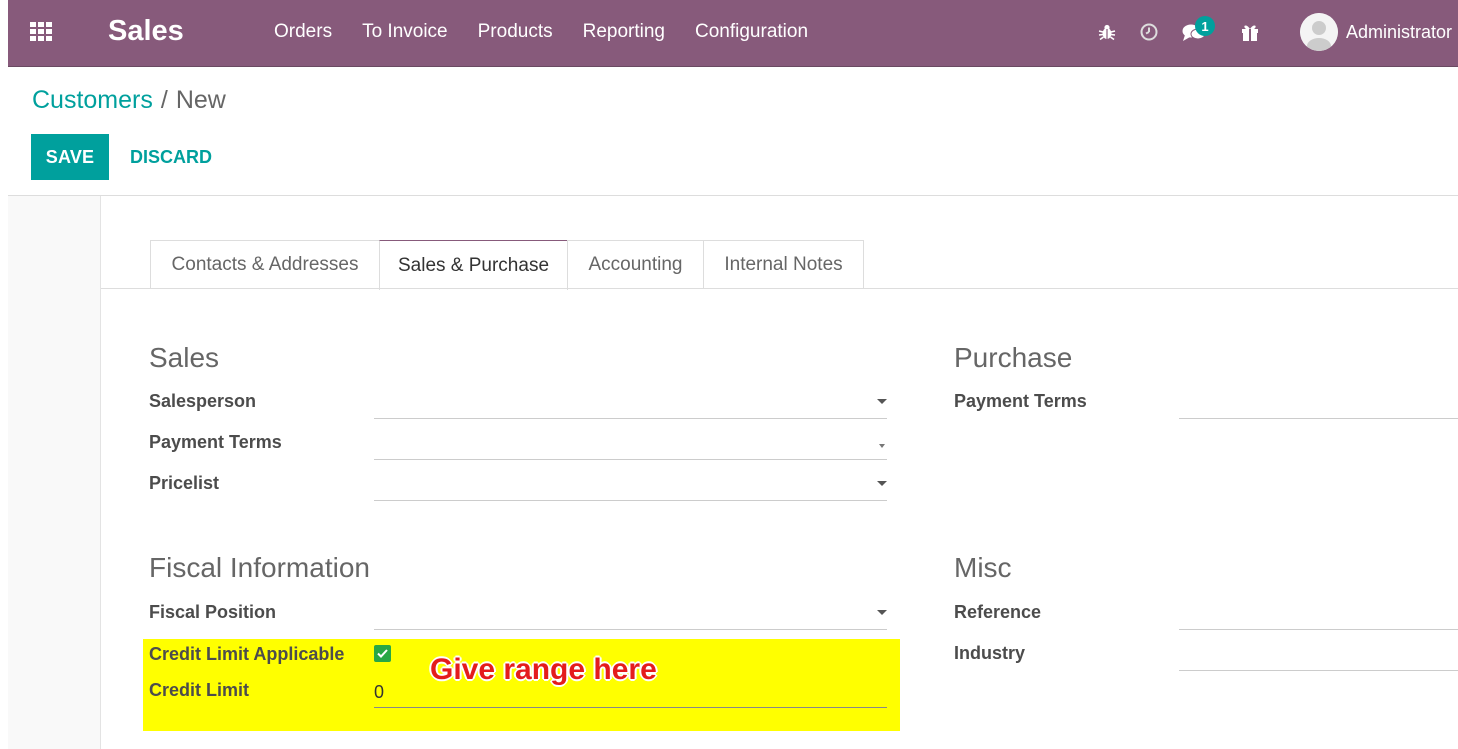 The width and height of the screenshot is (1458, 749). Describe the element at coordinates (882, 612) in the screenshot. I see `fiscal-position-dropdown-icon` at that location.